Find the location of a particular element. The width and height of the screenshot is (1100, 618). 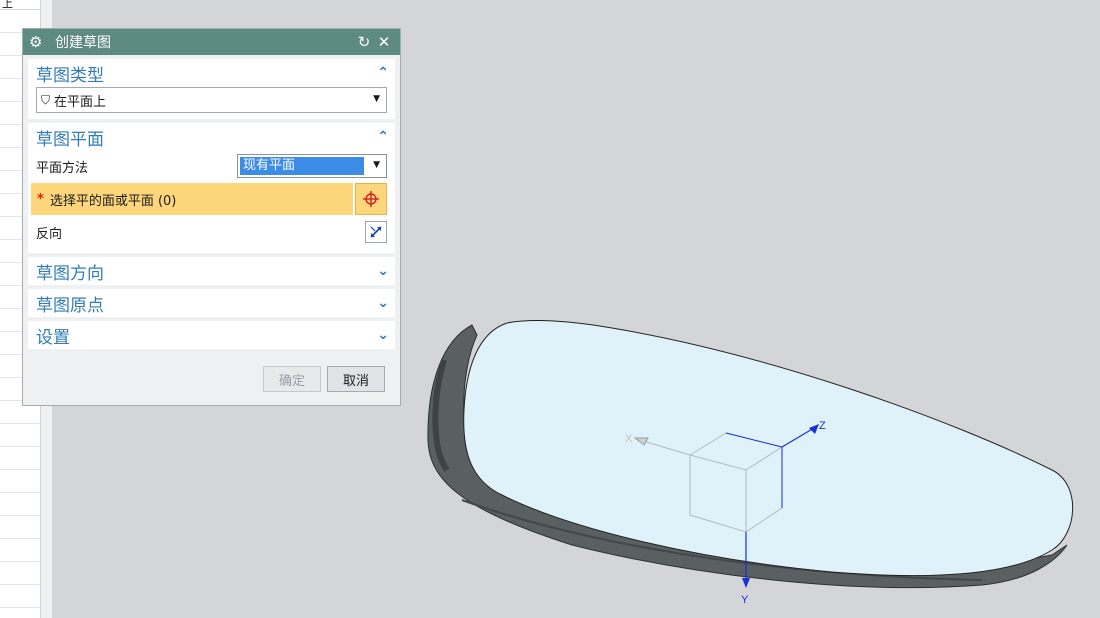

reverse-label: 反向 is located at coordinates (49, 234).